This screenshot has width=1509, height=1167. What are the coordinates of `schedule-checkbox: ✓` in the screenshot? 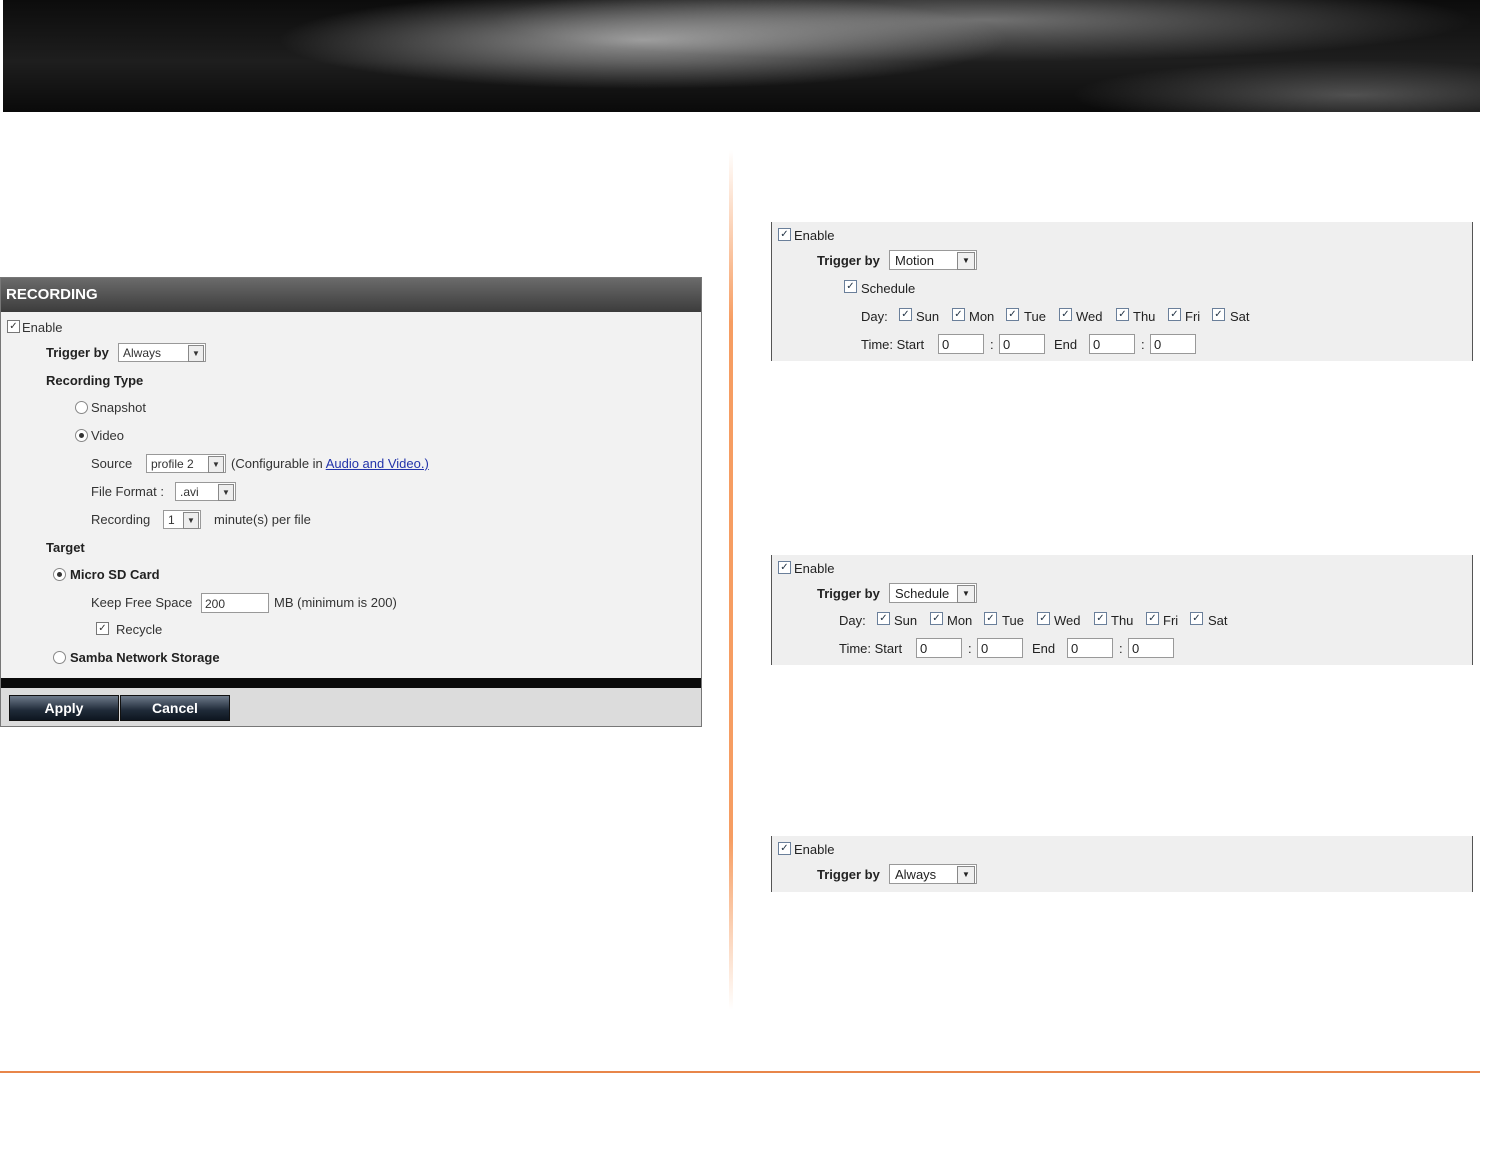 It's located at (850, 286).